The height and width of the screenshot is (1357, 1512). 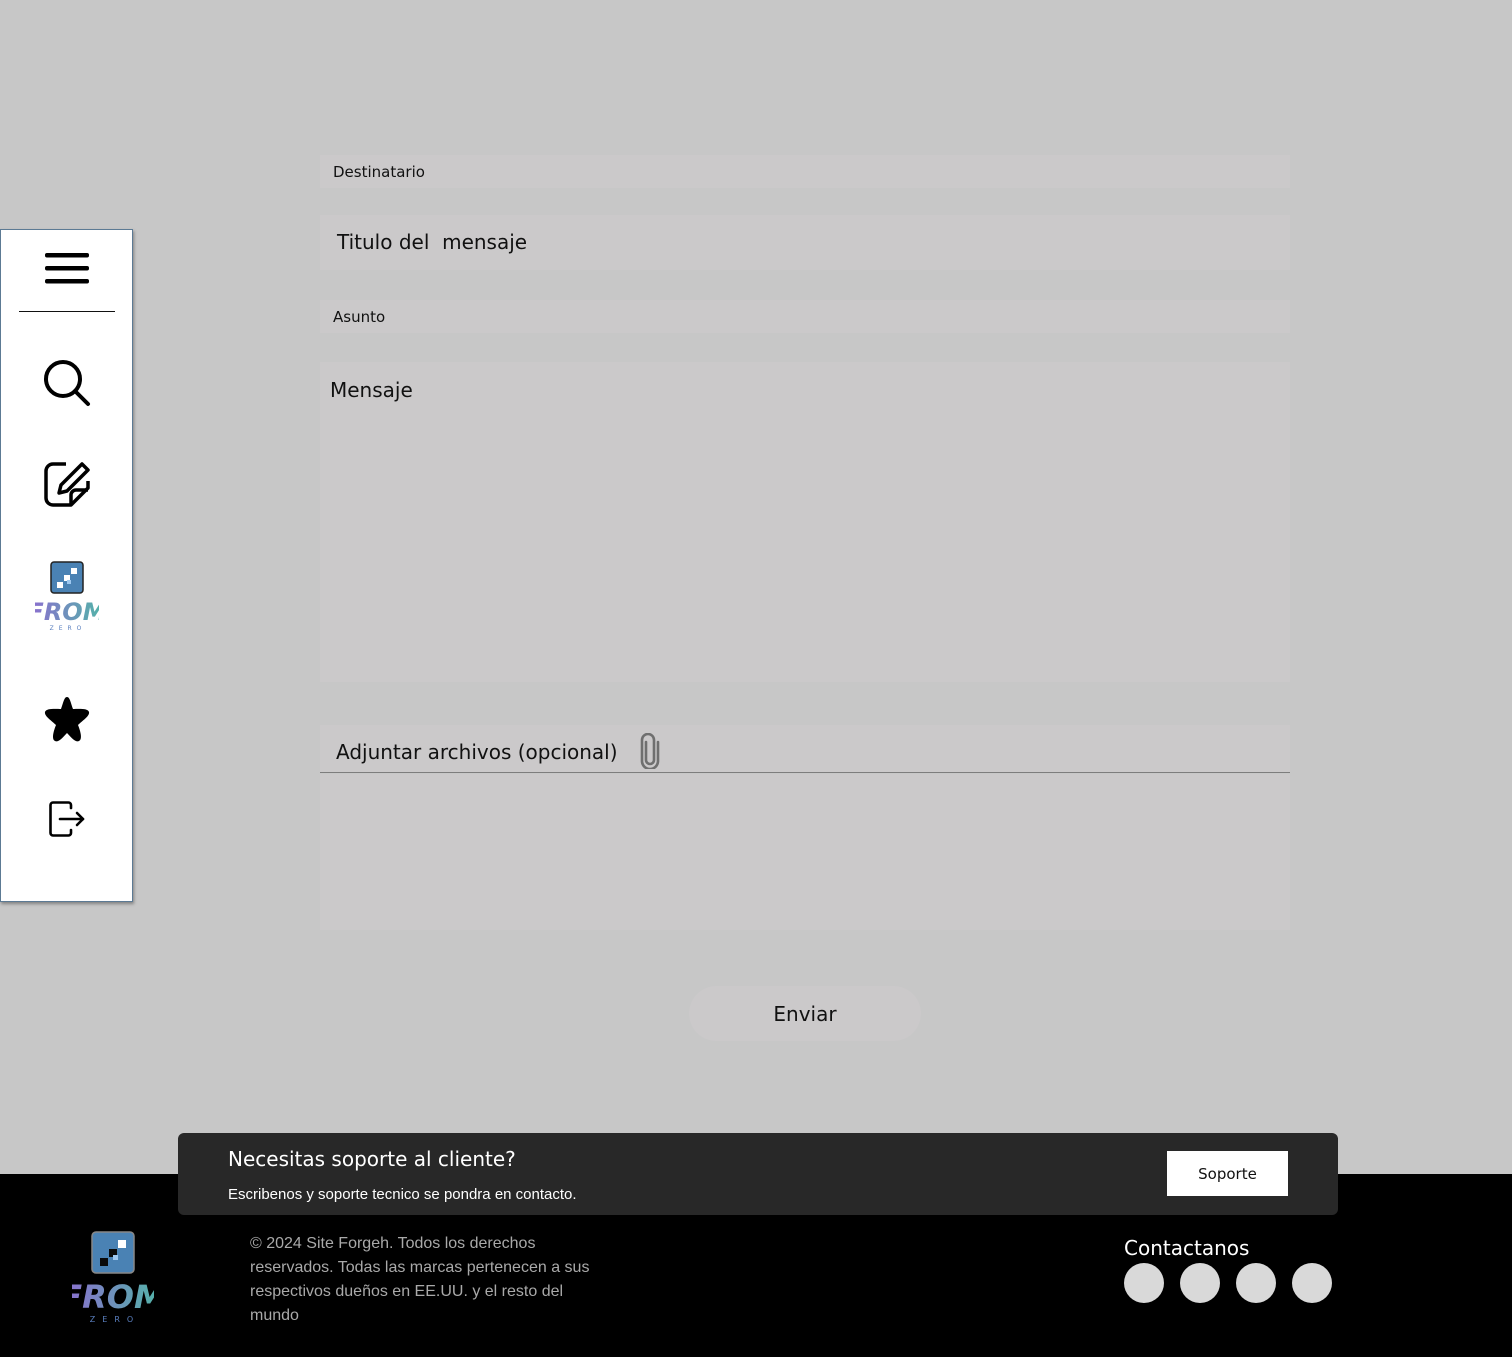 I want to click on star-icon, so click(x=66, y=719).